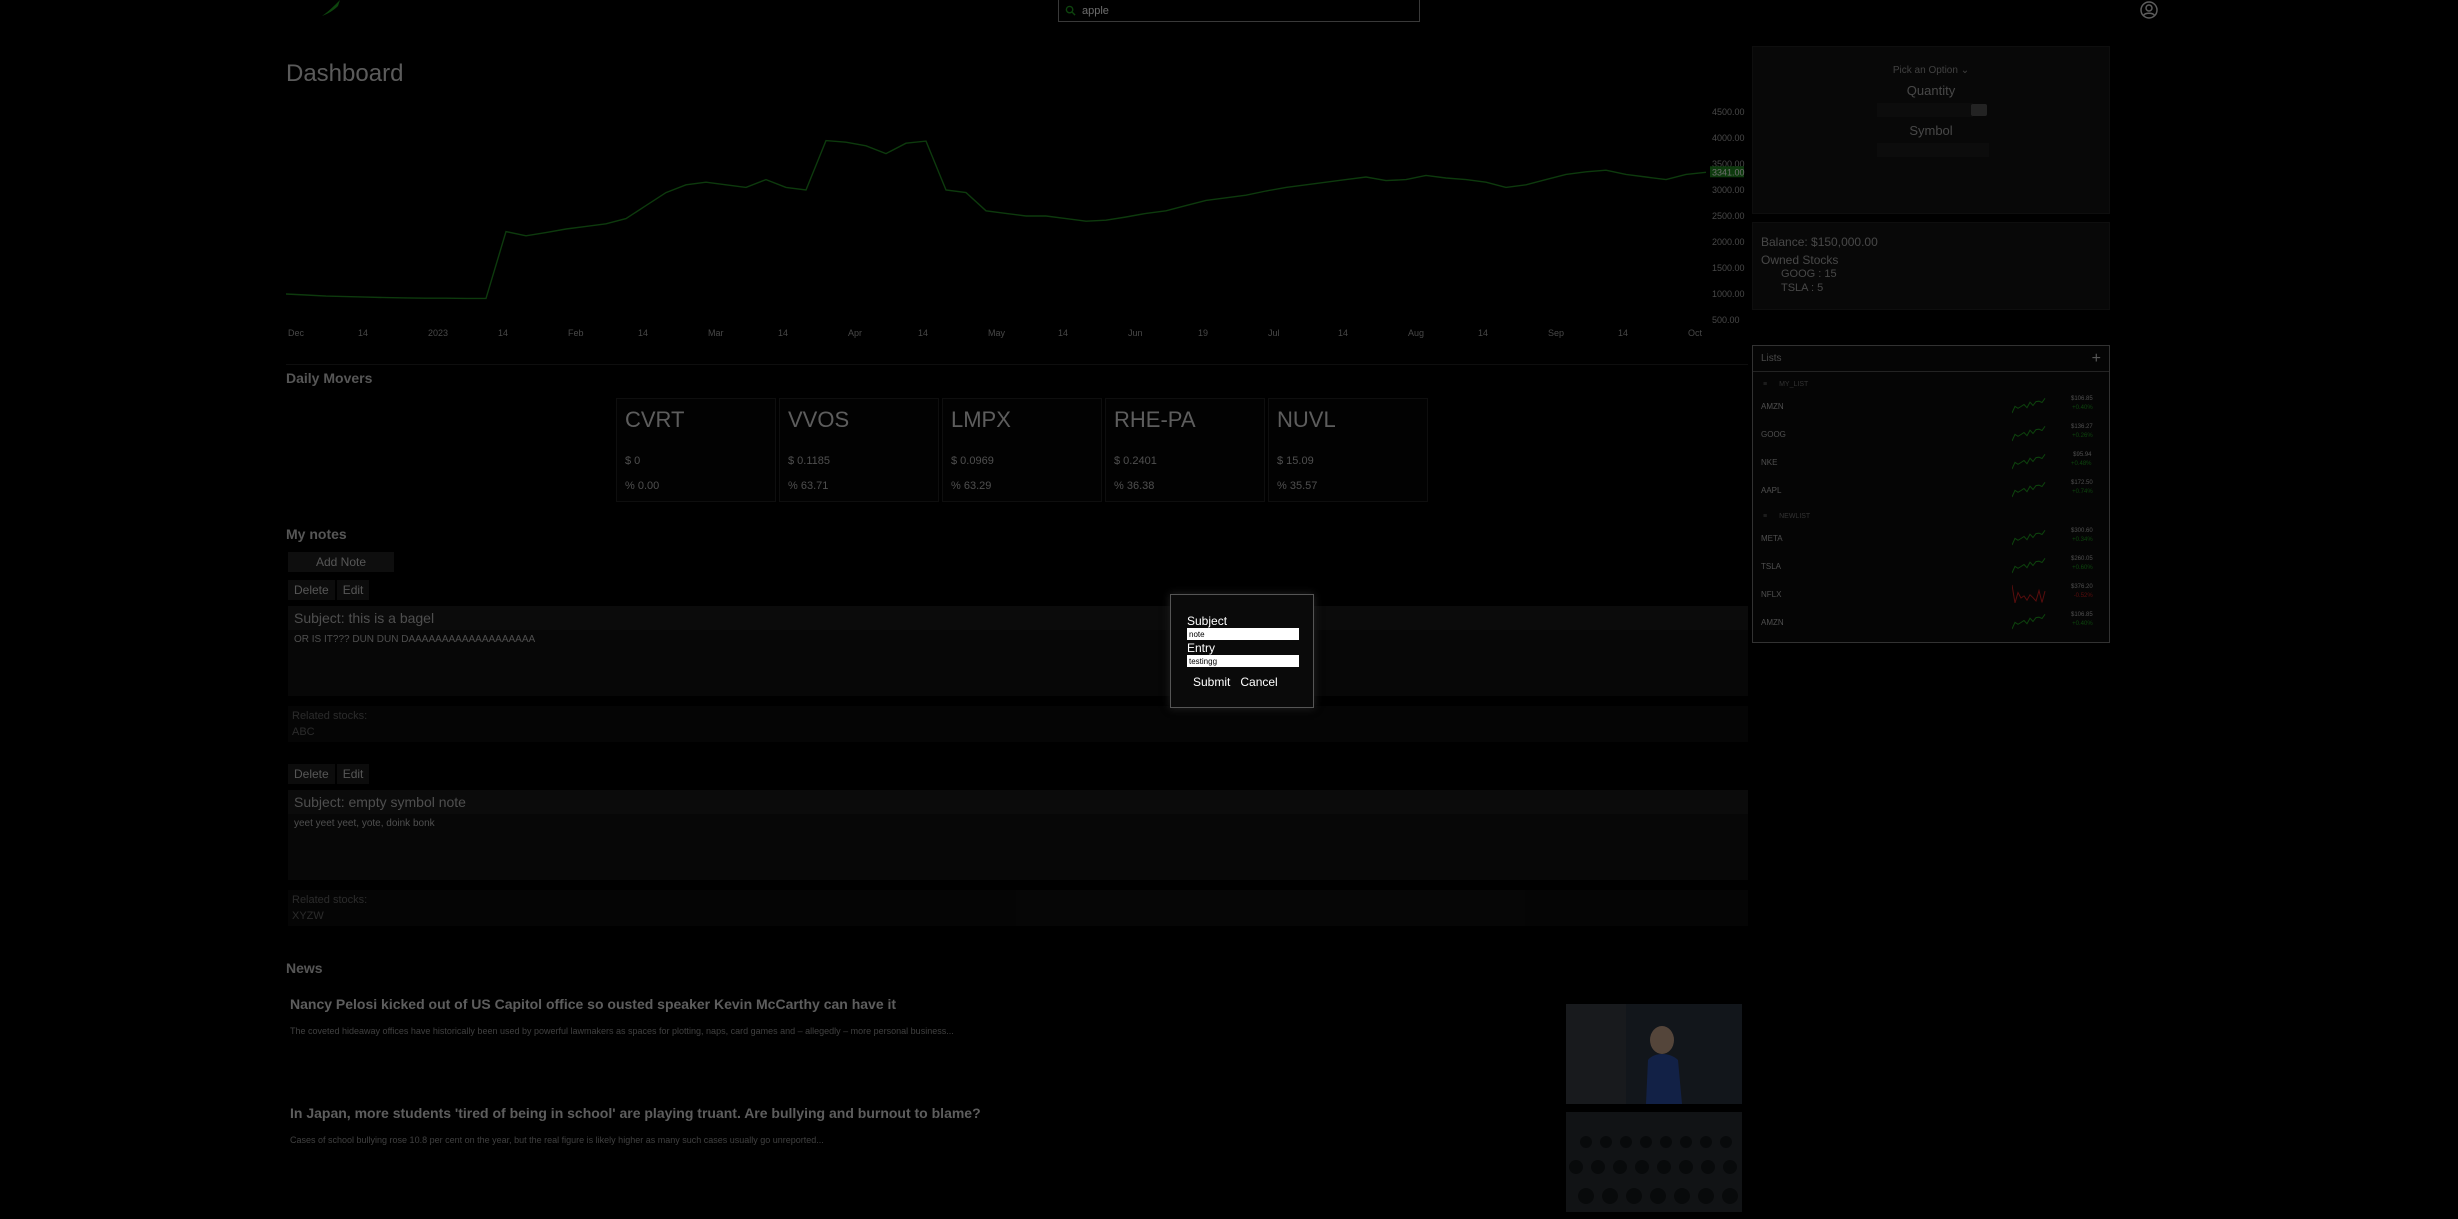  I want to click on list-item-change: +0.34%, so click(2082, 540).